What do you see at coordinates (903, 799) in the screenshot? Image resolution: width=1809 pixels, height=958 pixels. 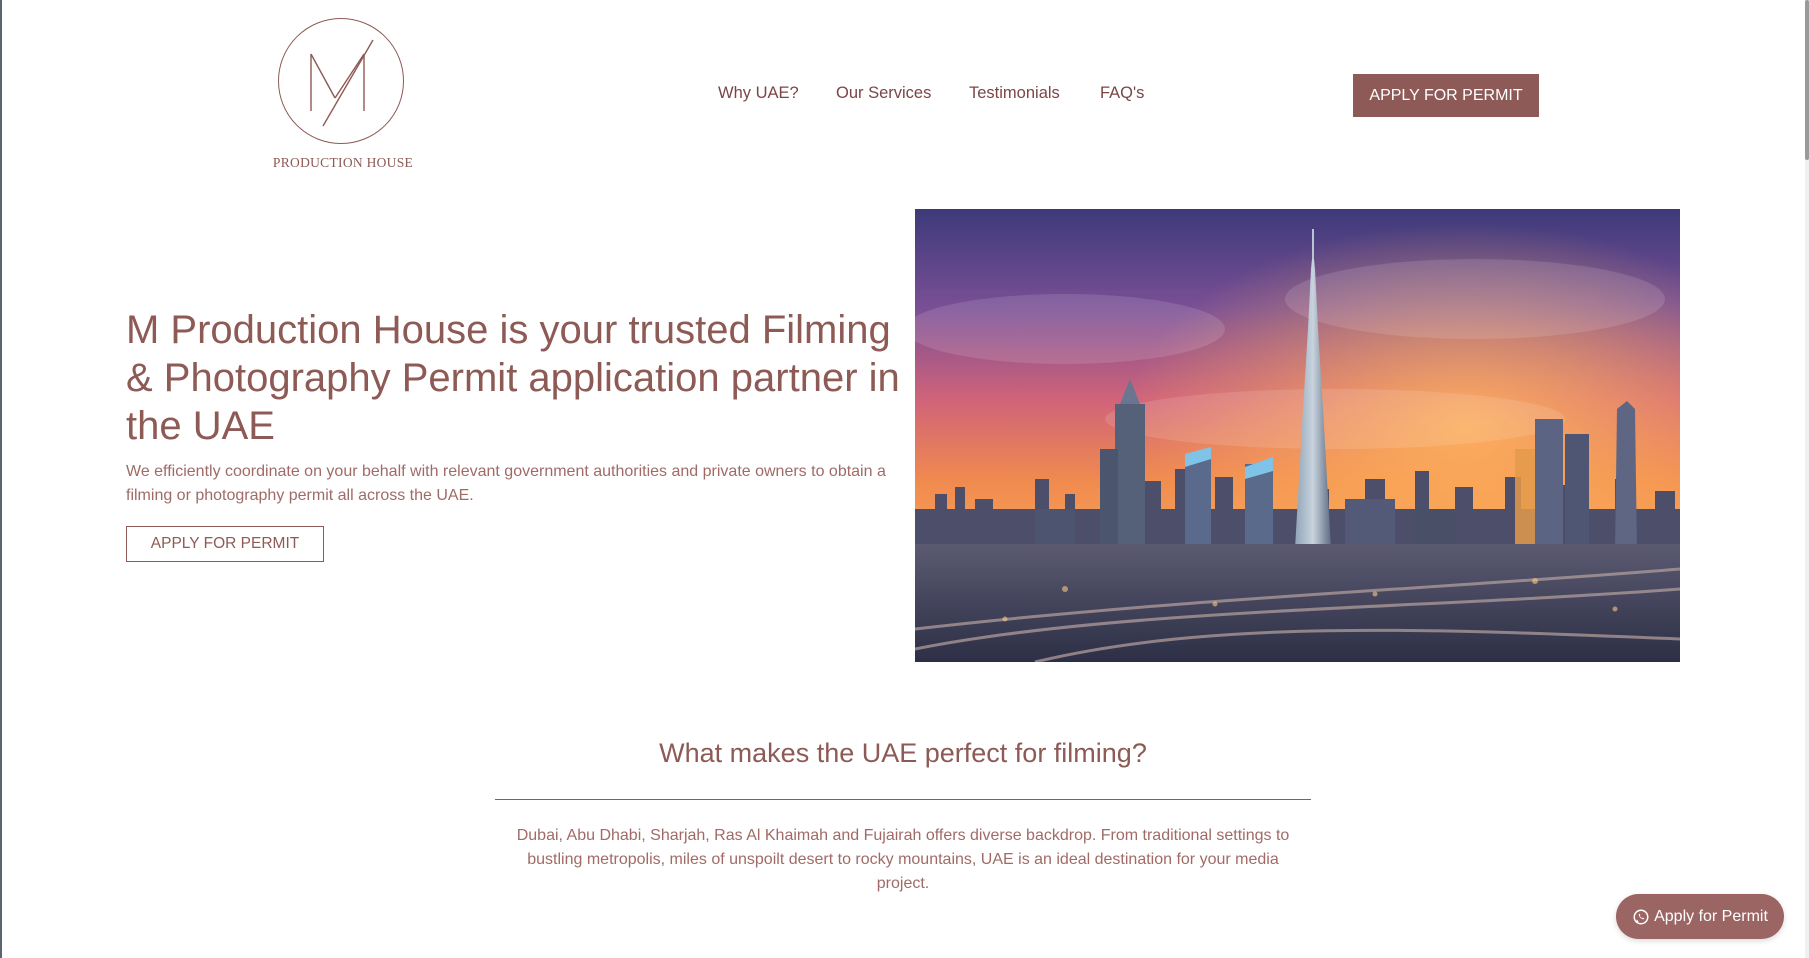 I see `section-divider` at bounding box center [903, 799].